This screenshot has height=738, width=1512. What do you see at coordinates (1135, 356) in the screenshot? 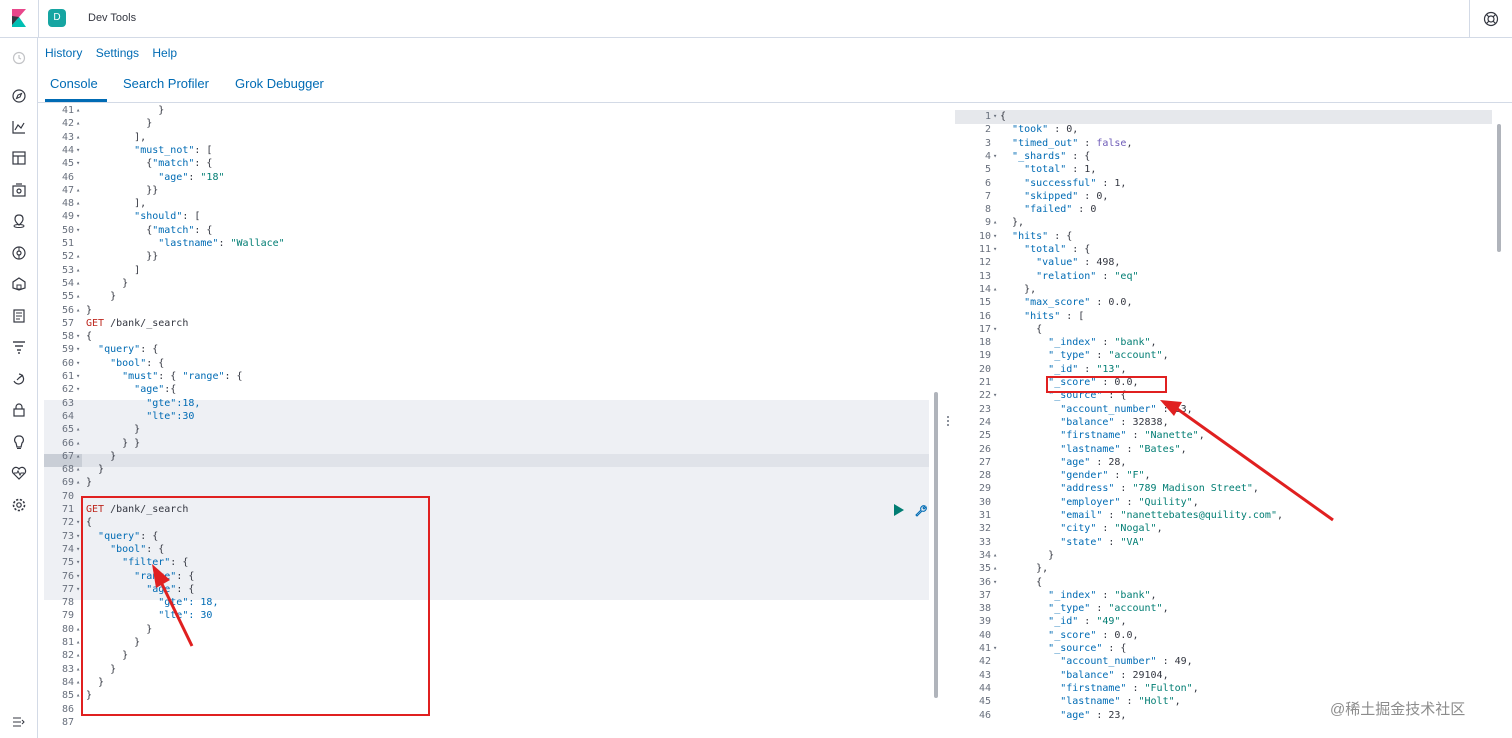
I see `code-token: "account"` at bounding box center [1135, 356].